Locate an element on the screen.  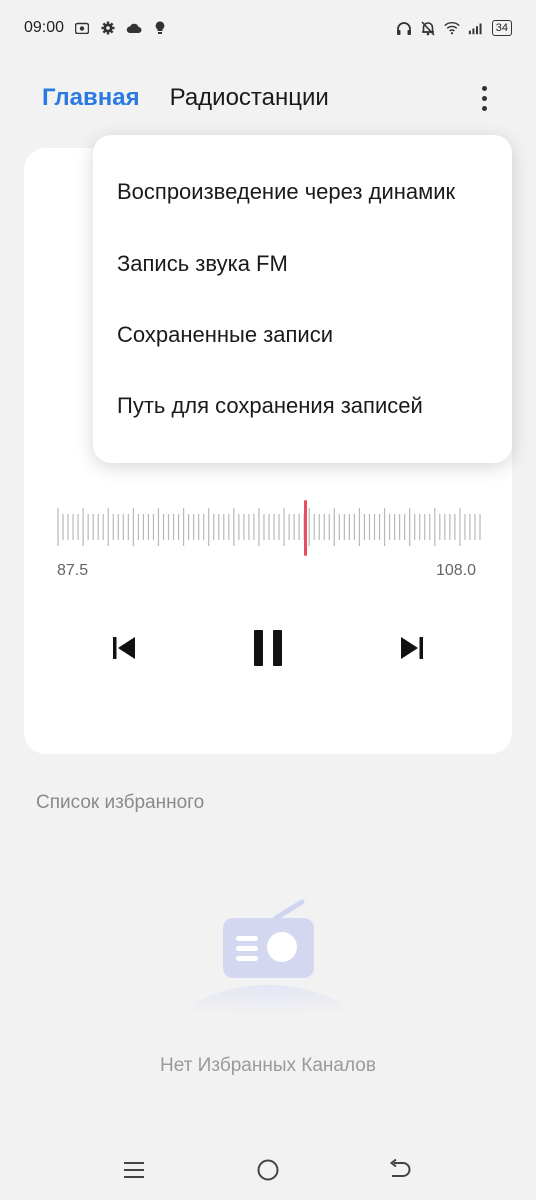
menu-item-record: Запись звука FM is located at coordinates (202, 264).